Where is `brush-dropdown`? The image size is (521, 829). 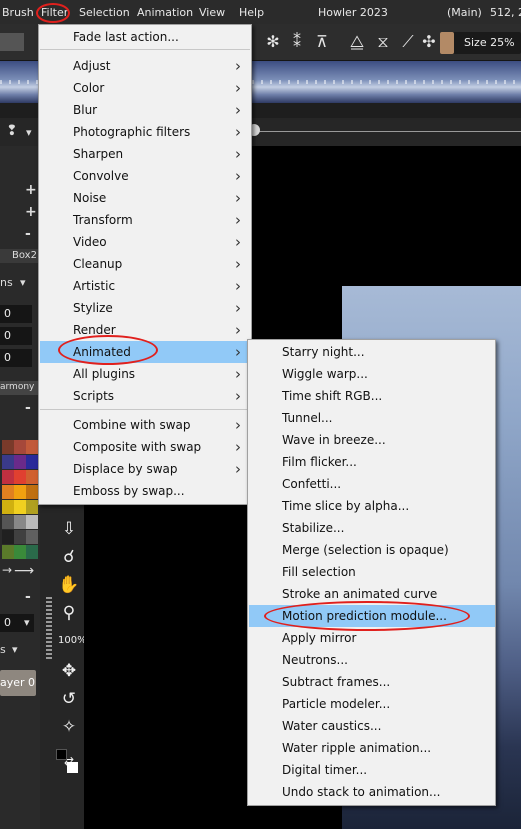
brush-dropdown is located at coordinates (12, 42).